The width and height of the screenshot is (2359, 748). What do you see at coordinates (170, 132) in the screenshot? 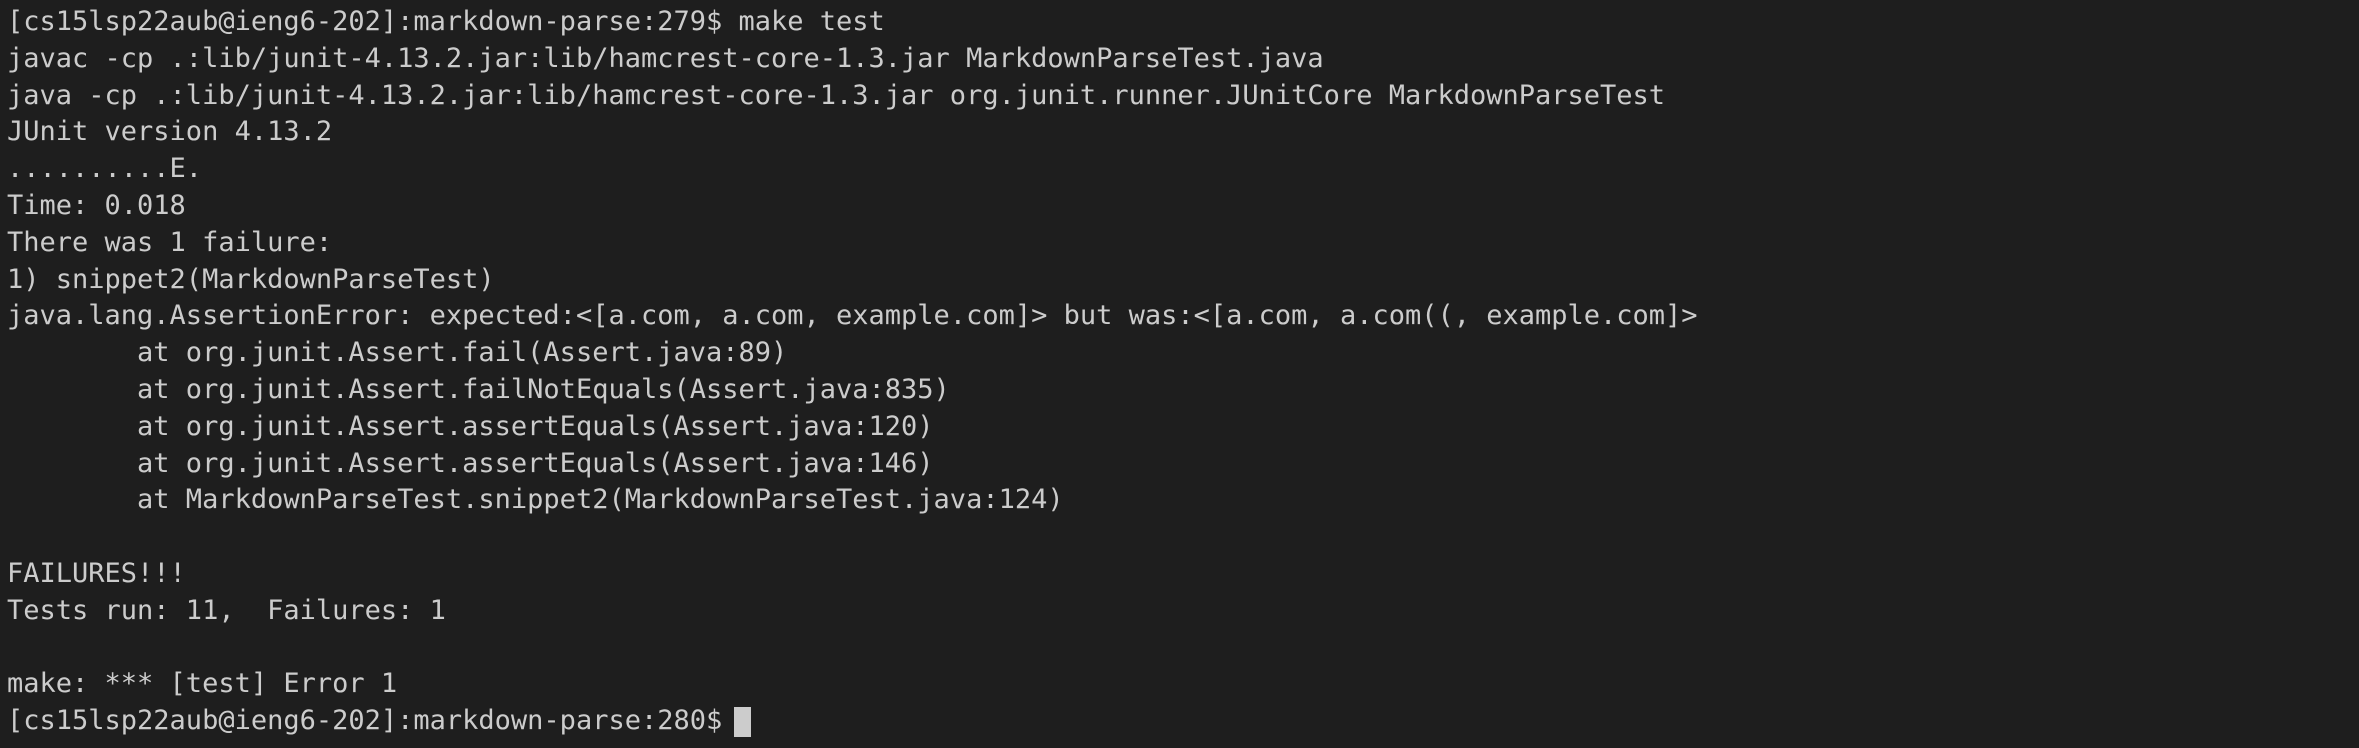
I see `terminal-line-junit-version: JUnit version 4.13.2` at bounding box center [170, 132].